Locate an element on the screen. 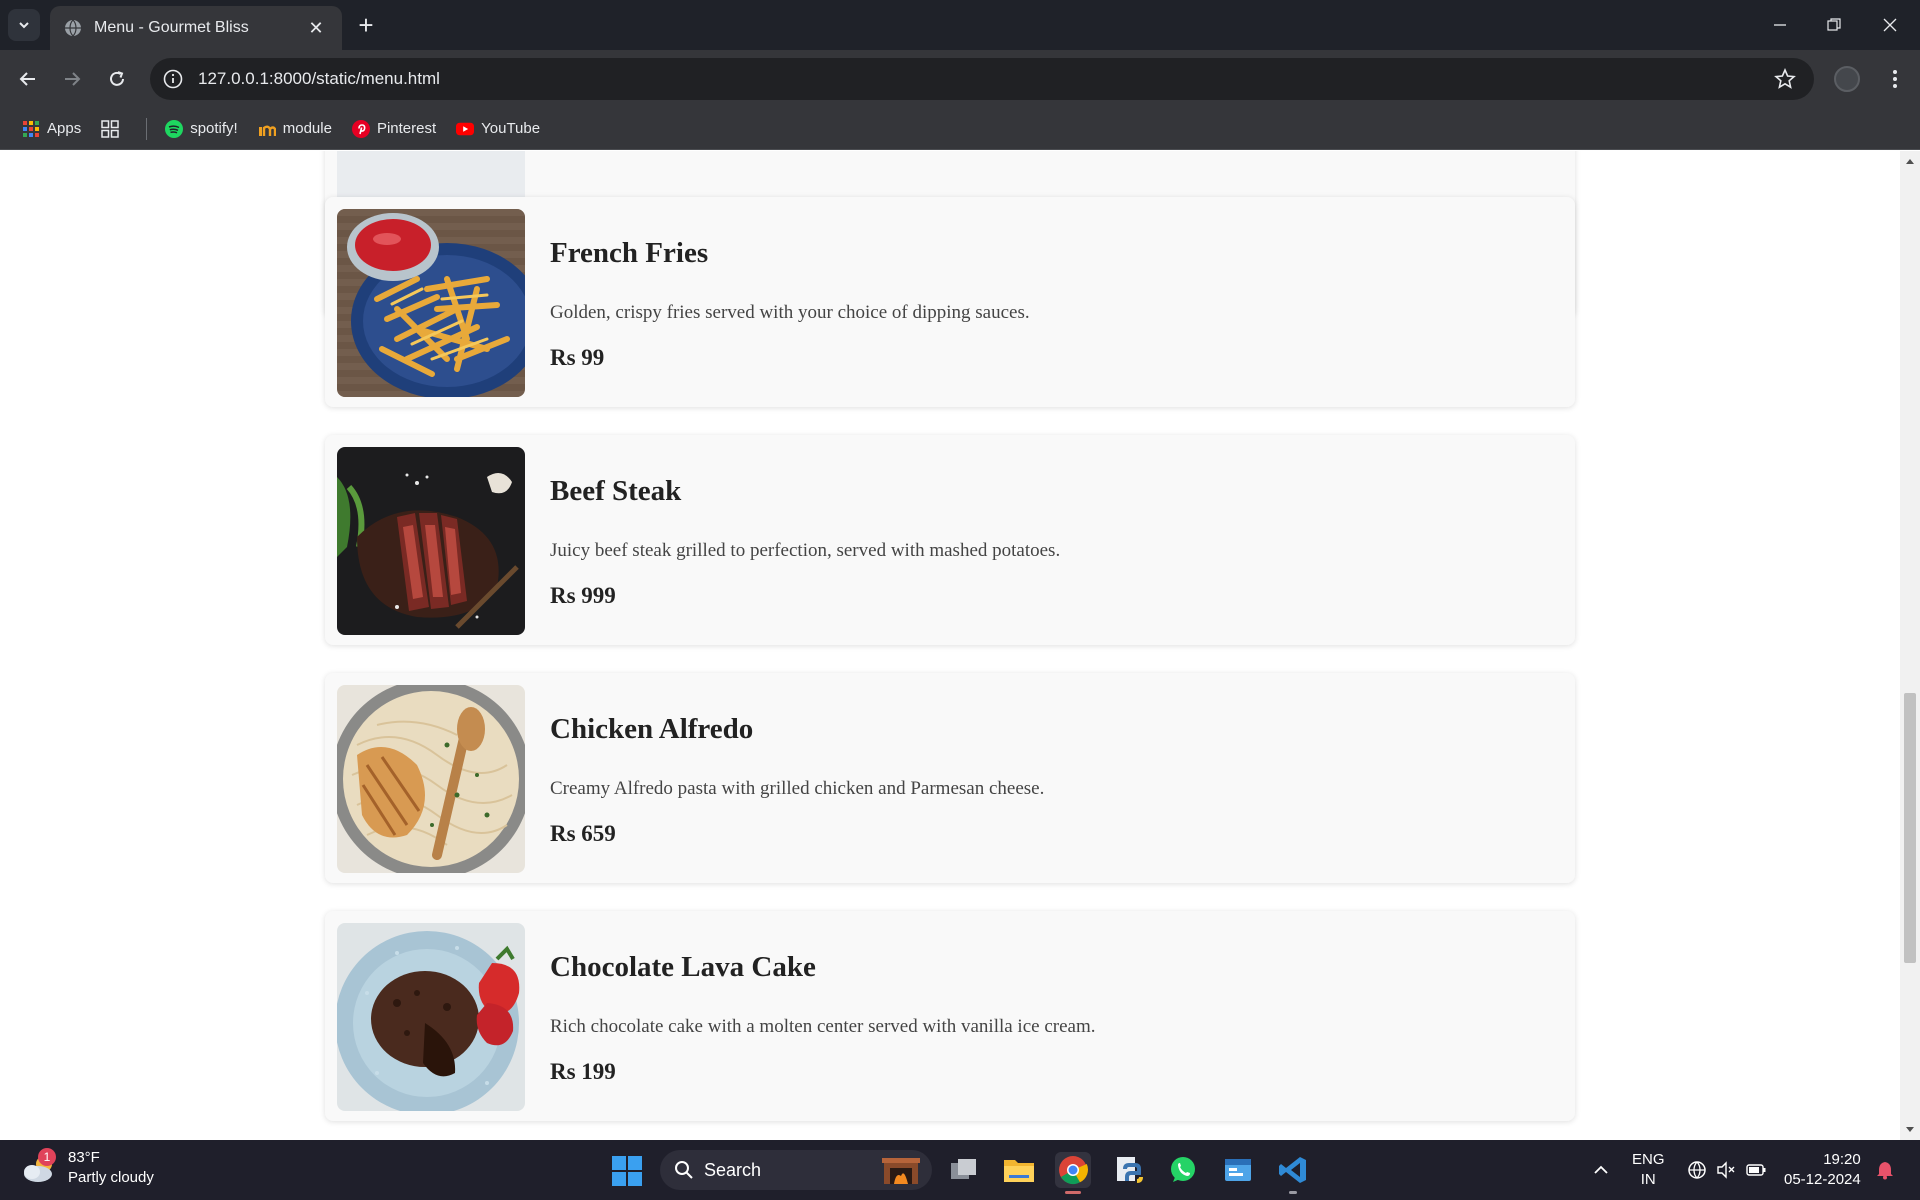  bookmark-youtube: YouTube is located at coordinates (498, 129).